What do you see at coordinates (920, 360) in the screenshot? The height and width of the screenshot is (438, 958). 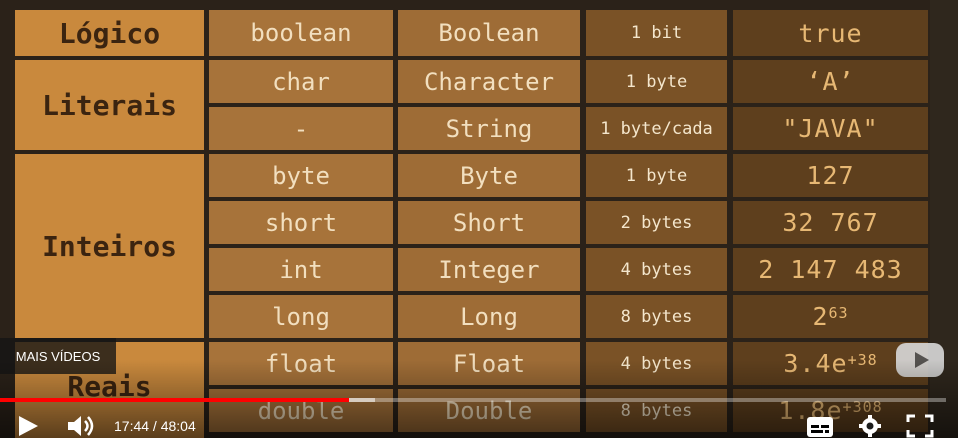 I see `youtube-logo-icon` at bounding box center [920, 360].